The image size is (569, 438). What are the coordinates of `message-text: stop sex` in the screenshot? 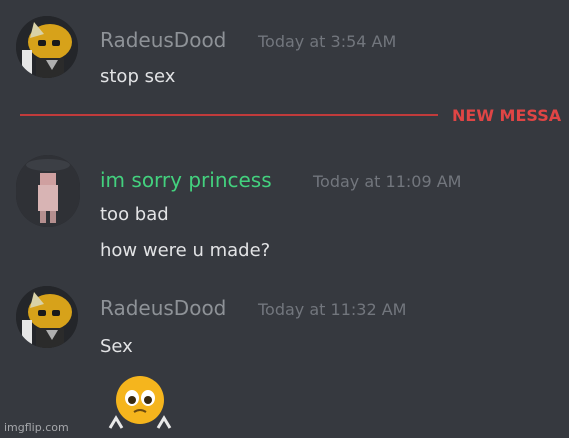 It's located at (138, 76).